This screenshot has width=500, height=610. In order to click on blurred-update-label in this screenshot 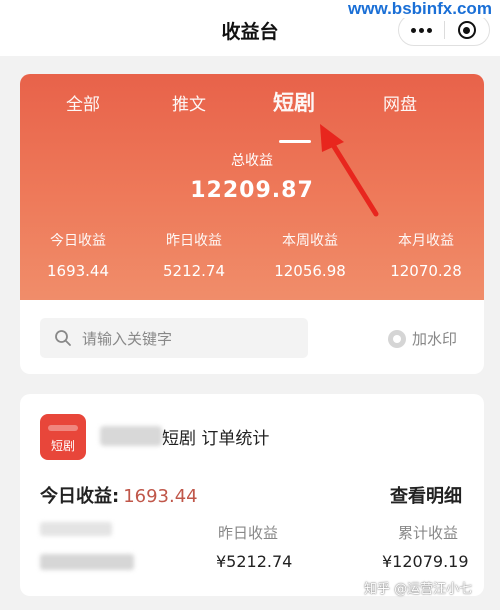, I will do `click(76, 529)`.